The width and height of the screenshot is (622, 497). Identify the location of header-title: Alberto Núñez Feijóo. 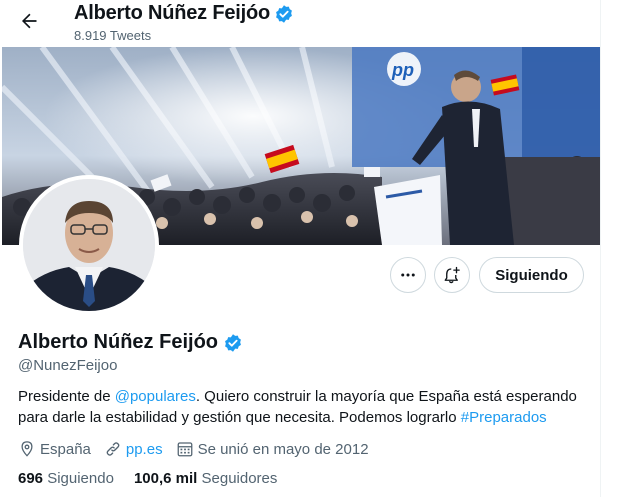
(184, 13).